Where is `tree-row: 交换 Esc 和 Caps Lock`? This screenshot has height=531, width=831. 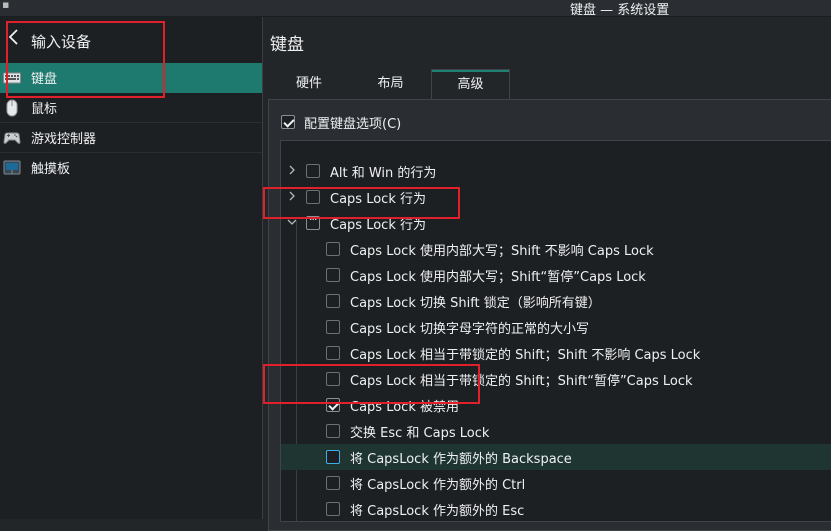 tree-row: 交换 Esc 和 Caps Lock is located at coordinates (556, 431).